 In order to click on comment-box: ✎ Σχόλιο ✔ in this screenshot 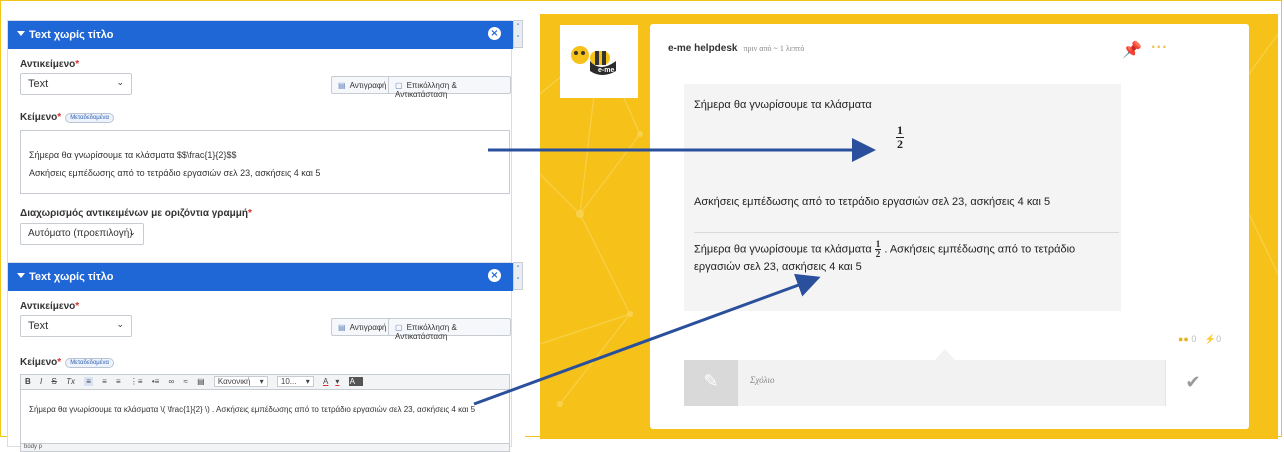, I will do `click(952, 383)`.